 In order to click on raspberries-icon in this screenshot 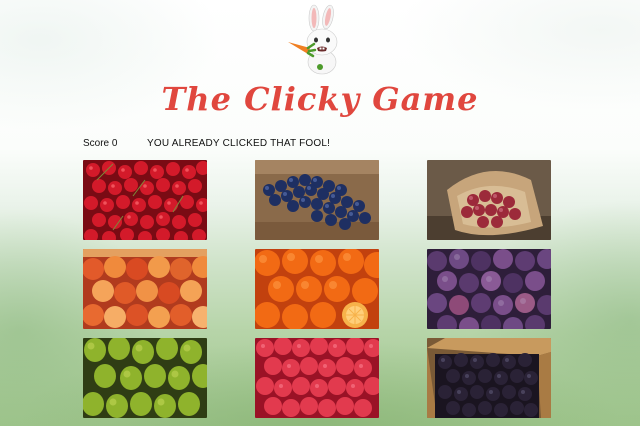, I will do `click(317, 378)`.